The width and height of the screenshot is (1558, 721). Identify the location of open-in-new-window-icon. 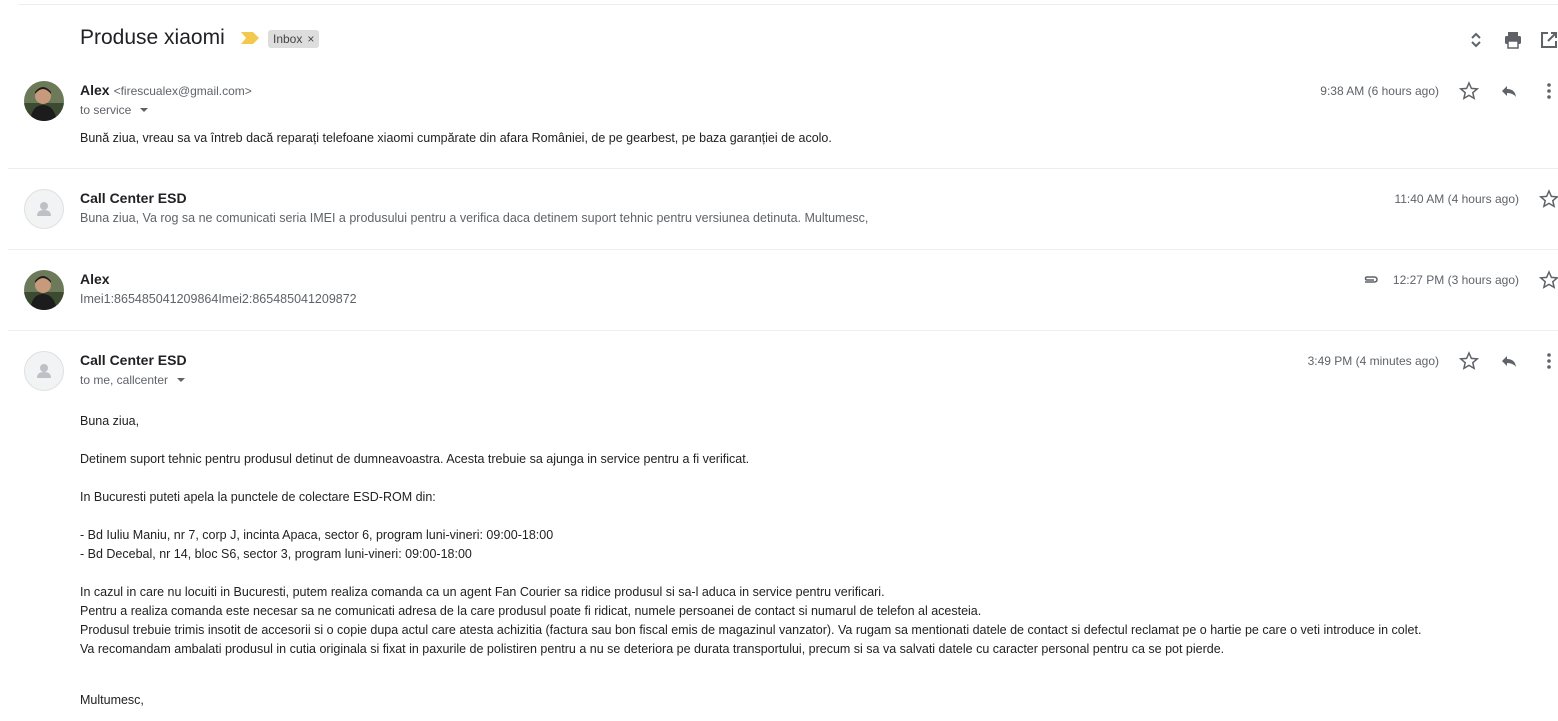
(1548, 40).